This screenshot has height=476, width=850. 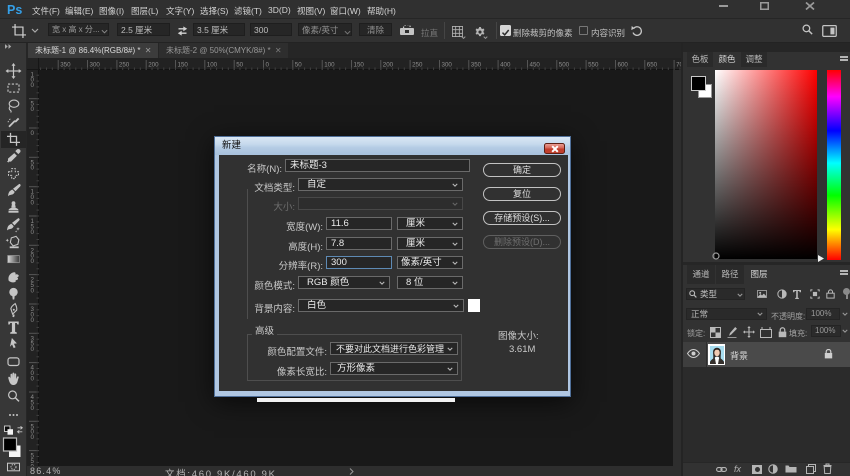 What do you see at coordinates (564, 65) in the screenshot?
I see `svg-text: 500` at bounding box center [564, 65].